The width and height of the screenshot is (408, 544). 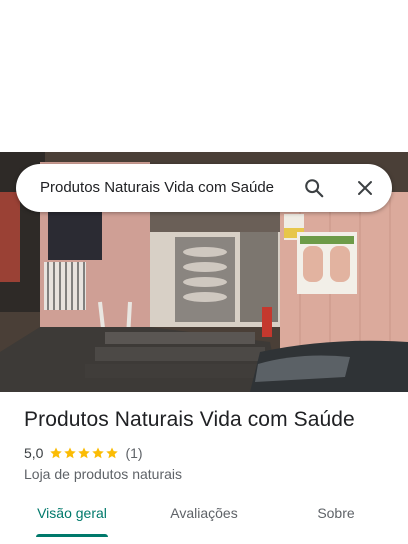 What do you see at coordinates (314, 188) in the screenshot?
I see `search-icon` at bounding box center [314, 188].